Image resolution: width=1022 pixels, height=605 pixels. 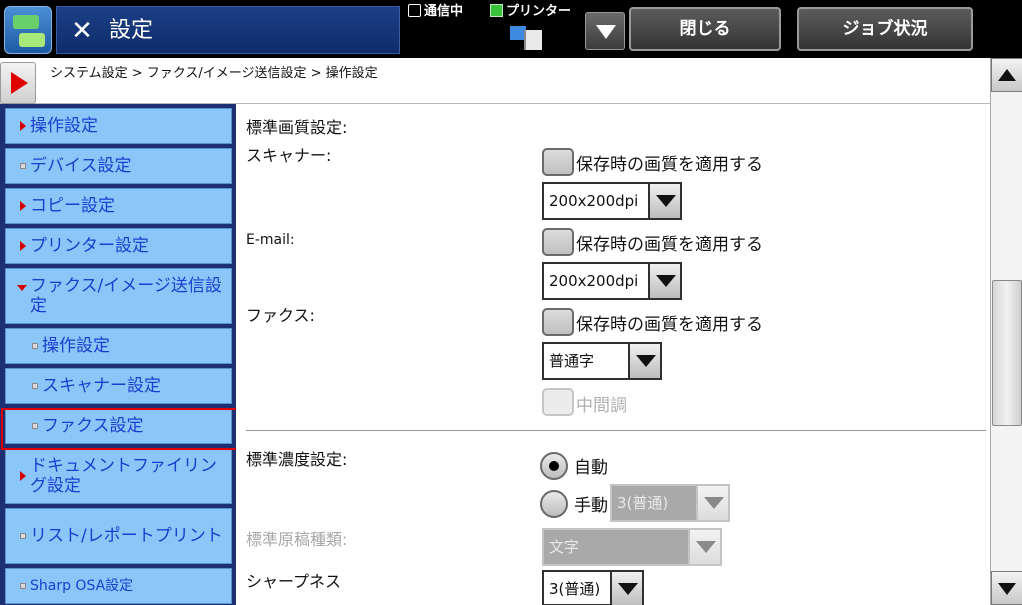 I want to click on section-title-quality: 標準画質設定:, so click(x=297, y=127).